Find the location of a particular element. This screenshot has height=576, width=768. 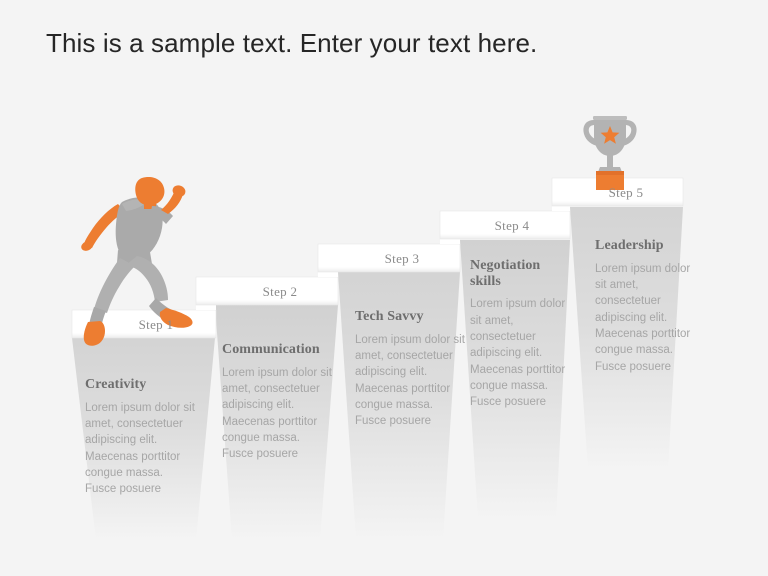

step-label-5: Step 5 is located at coordinates (626, 192).